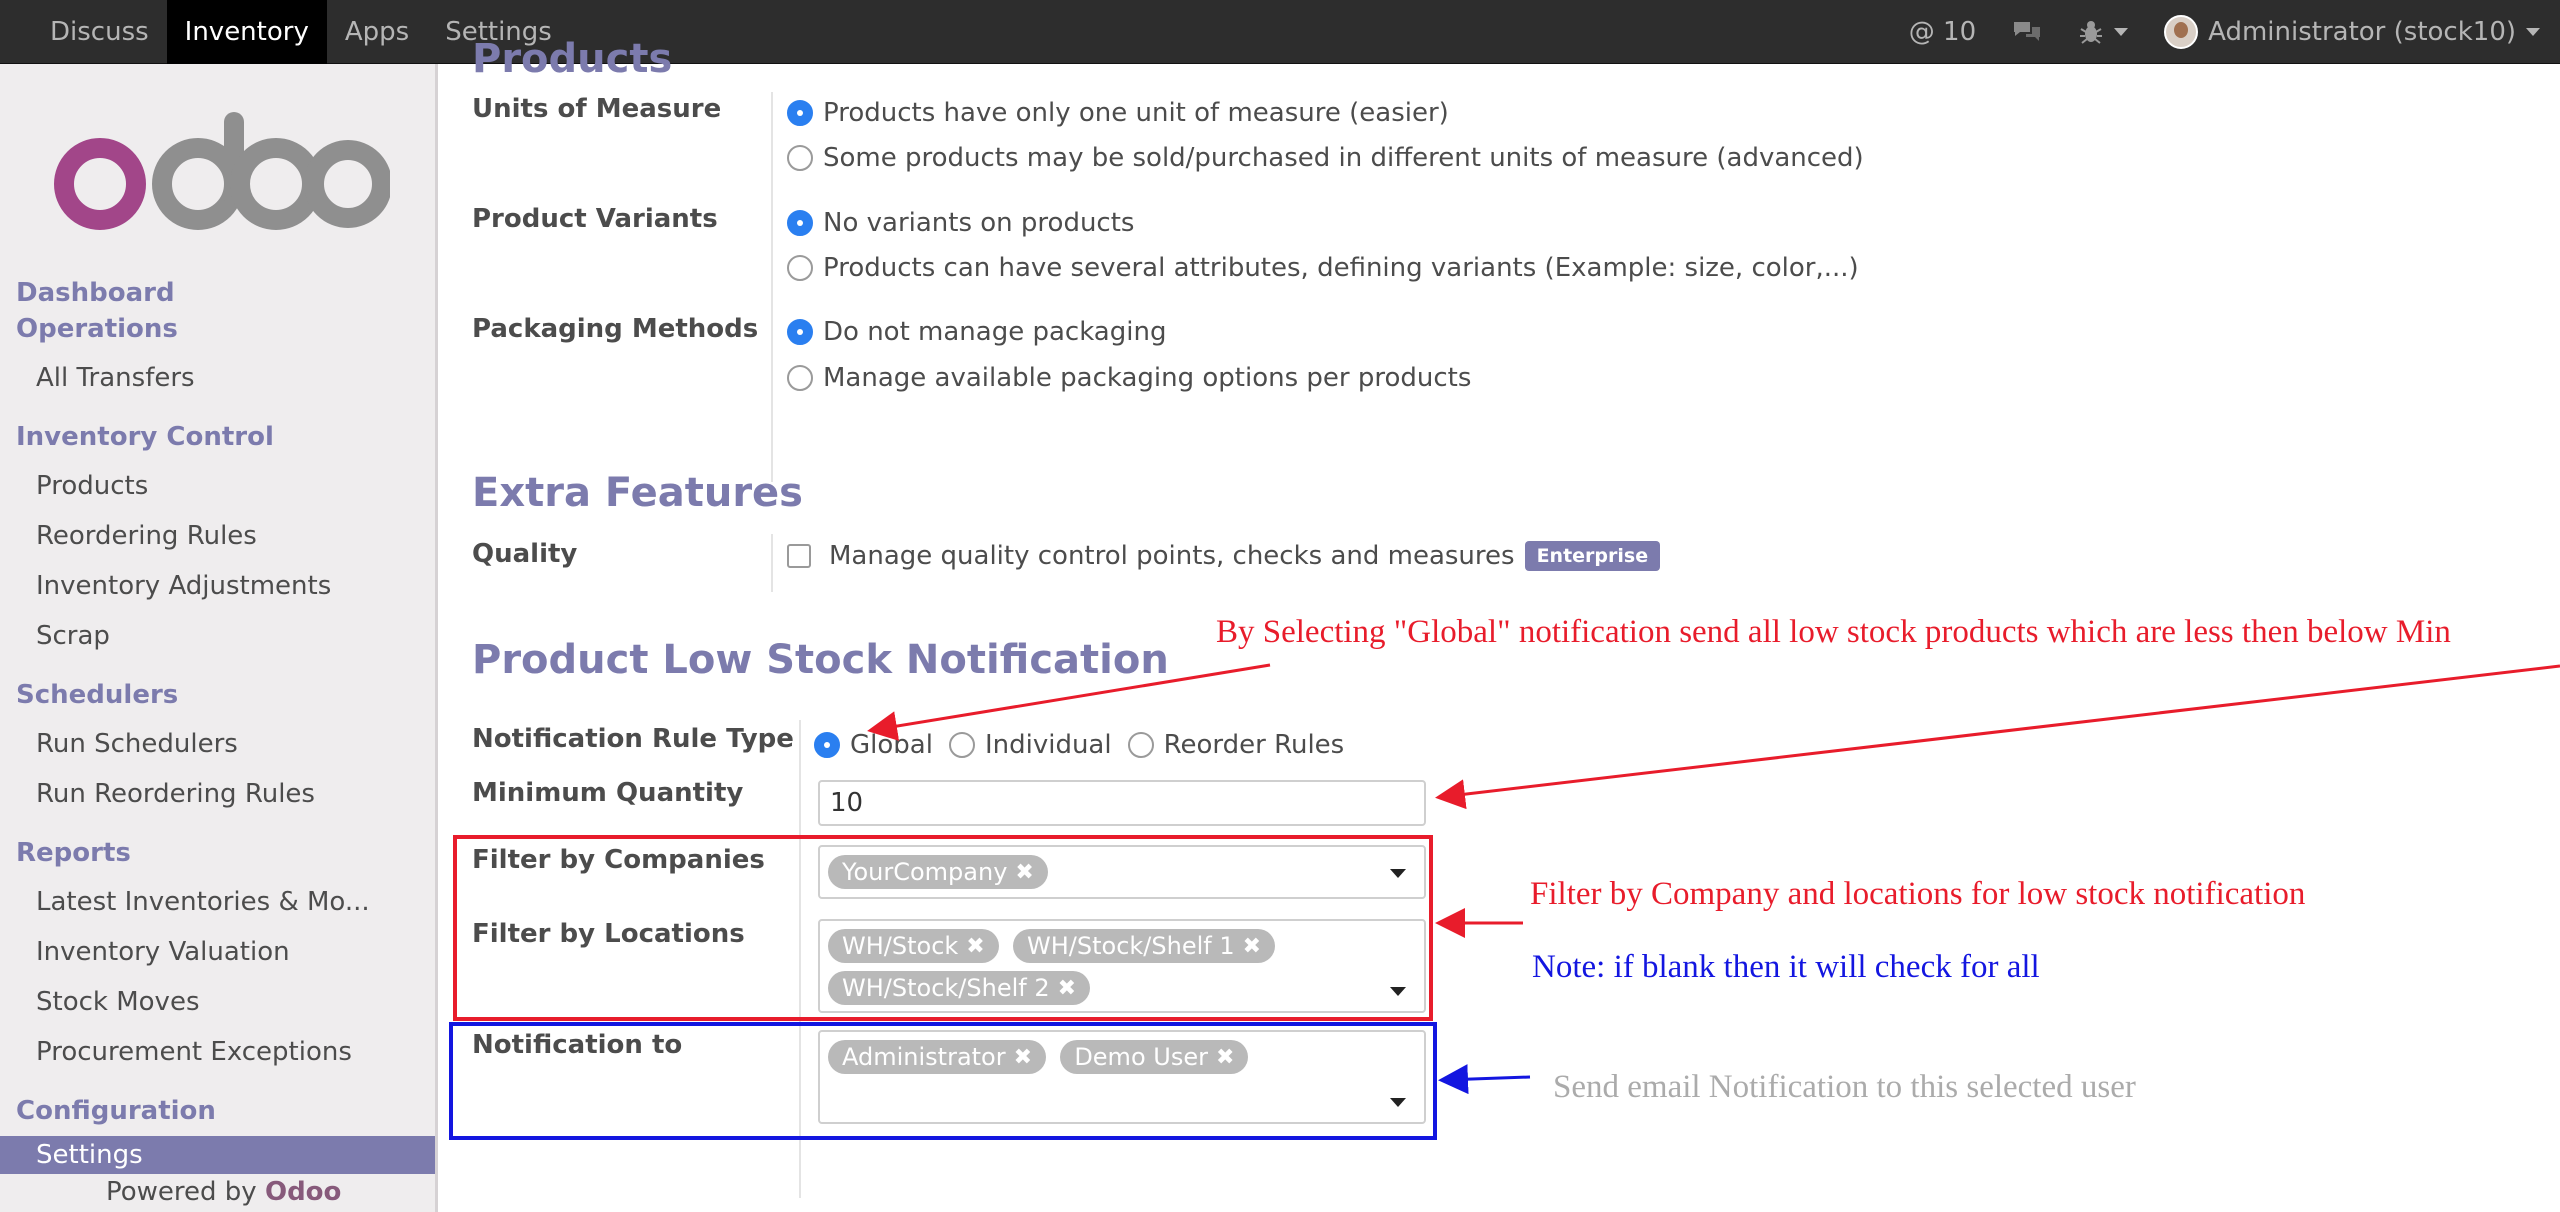  Describe the element at coordinates (175, 794) in the screenshot. I see `sidebar-item-run-reordering-rules: Run Reordering Rules` at that location.